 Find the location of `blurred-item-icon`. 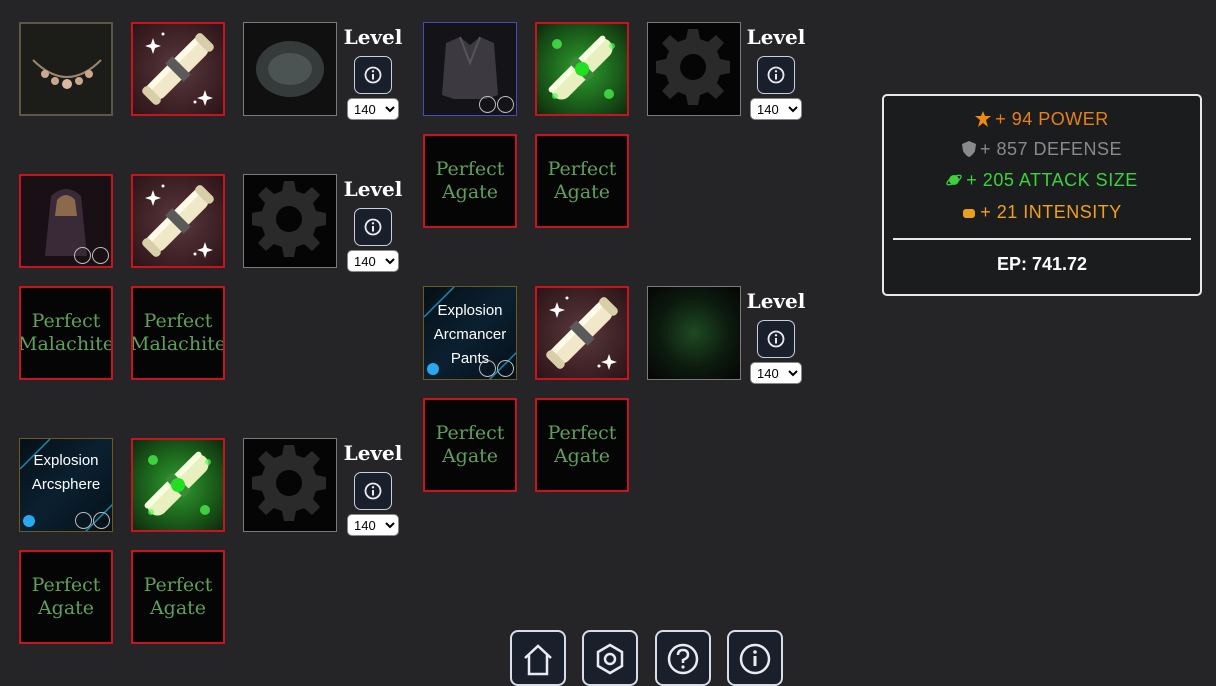

blurred-item-icon is located at coordinates (290, 69).